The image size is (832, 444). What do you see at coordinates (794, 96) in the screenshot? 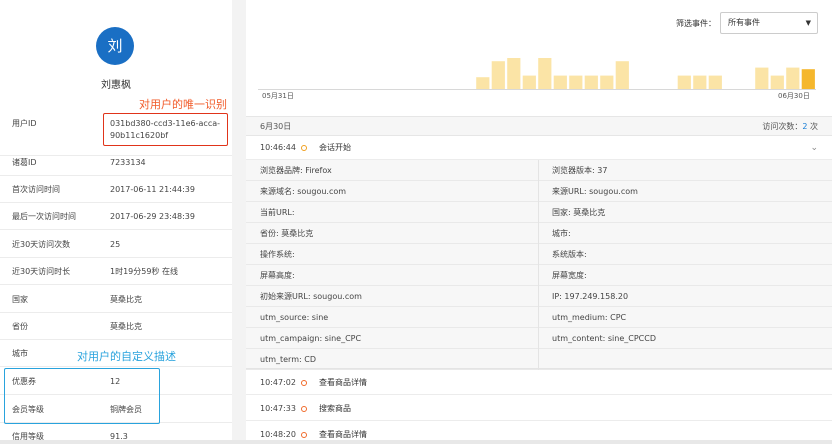
I see `x-axis-end-label: 06月30日` at bounding box center [794, 96].